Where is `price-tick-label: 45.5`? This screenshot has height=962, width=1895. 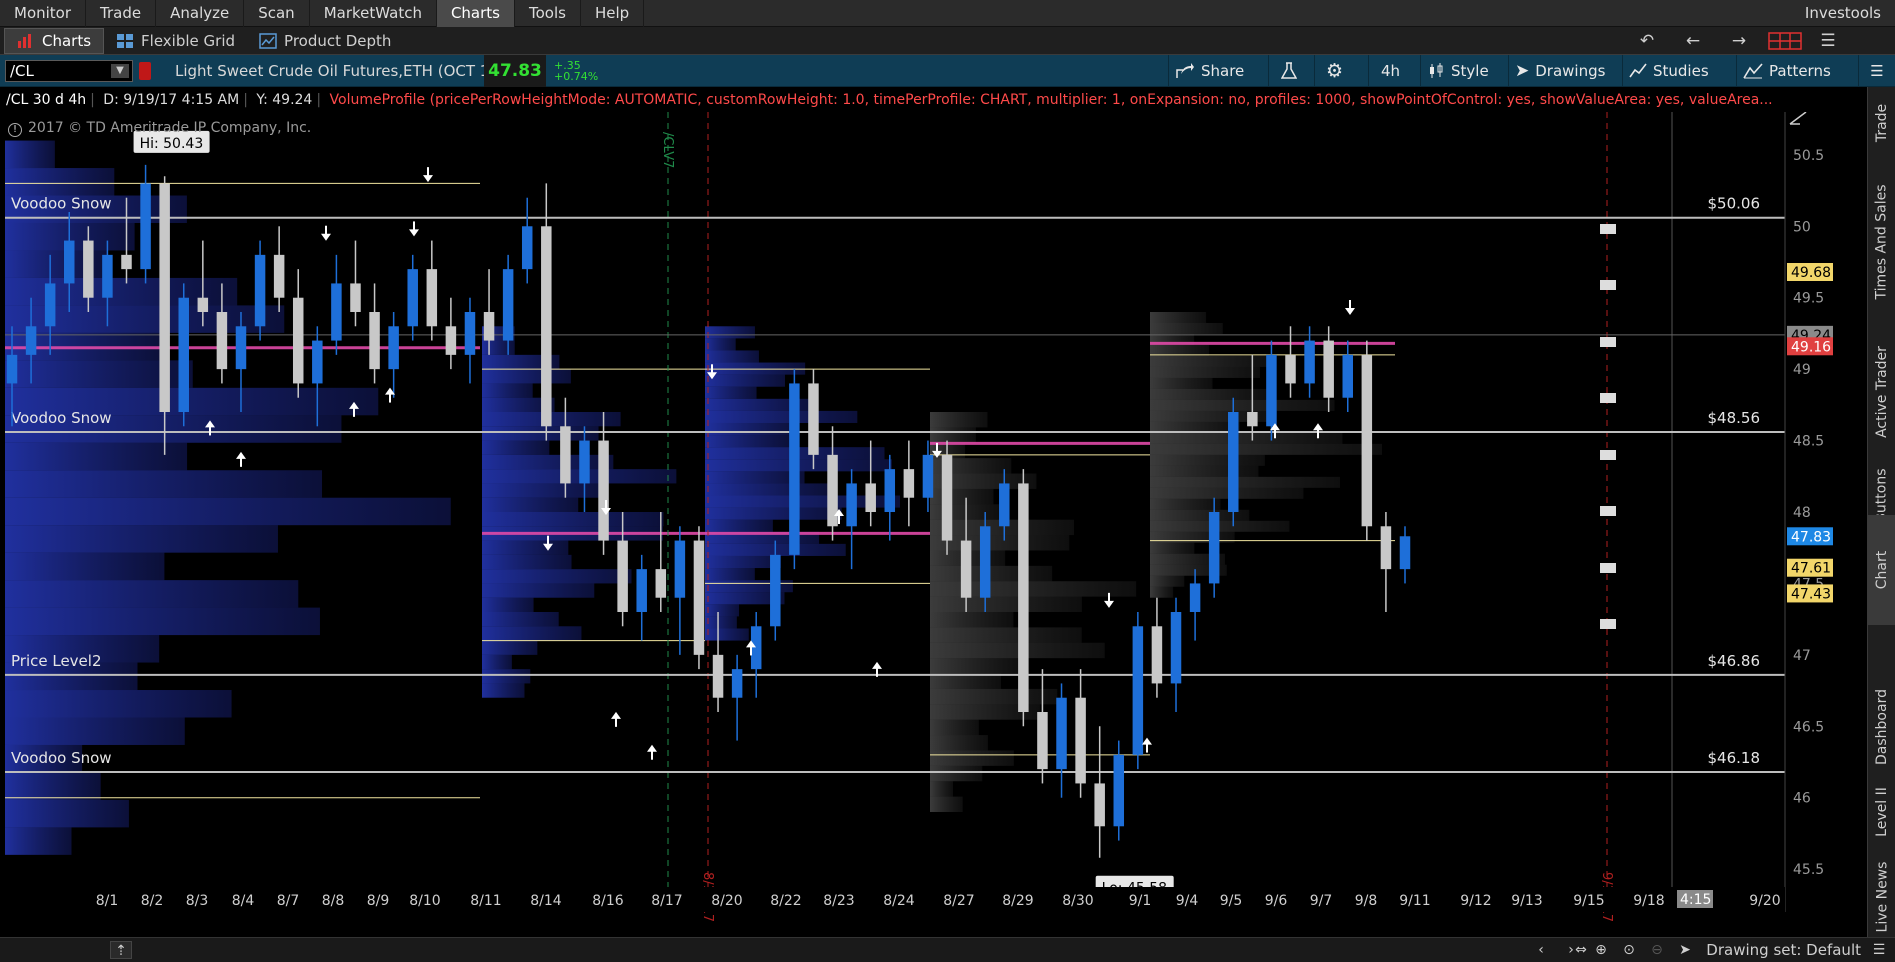
price-tick-label: 45.5 is located at coordinates (1808, 870).